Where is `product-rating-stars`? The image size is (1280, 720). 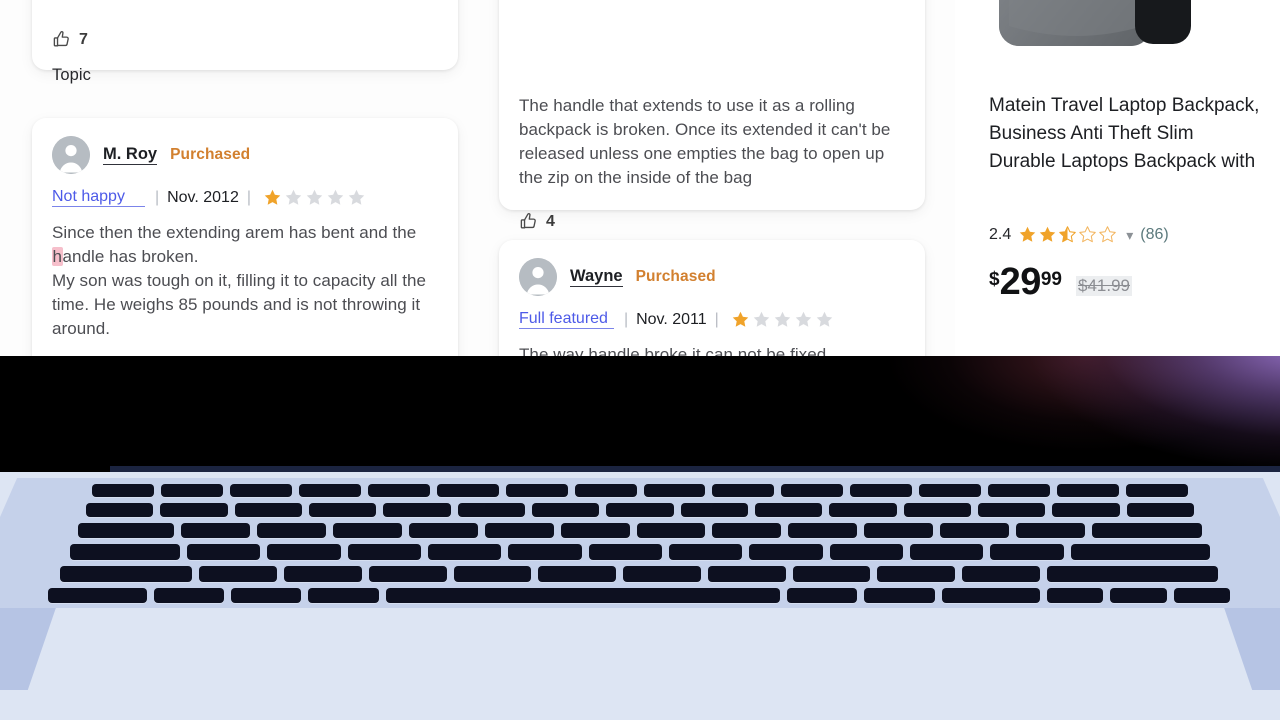
product-rating-stars is located at coordinates (1067, 234).